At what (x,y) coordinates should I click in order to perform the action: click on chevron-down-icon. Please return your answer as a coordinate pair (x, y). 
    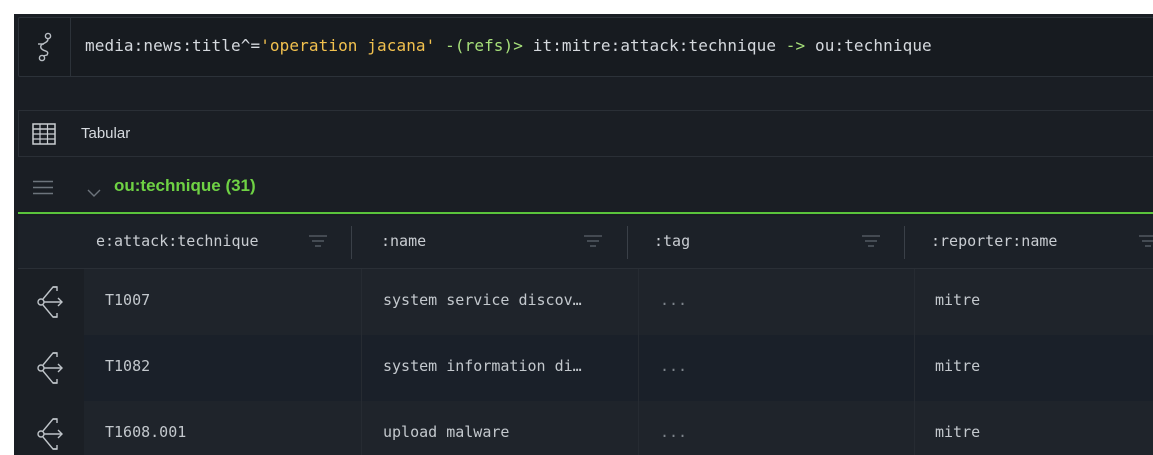
    Looking at the image, I should click on (94, 192).